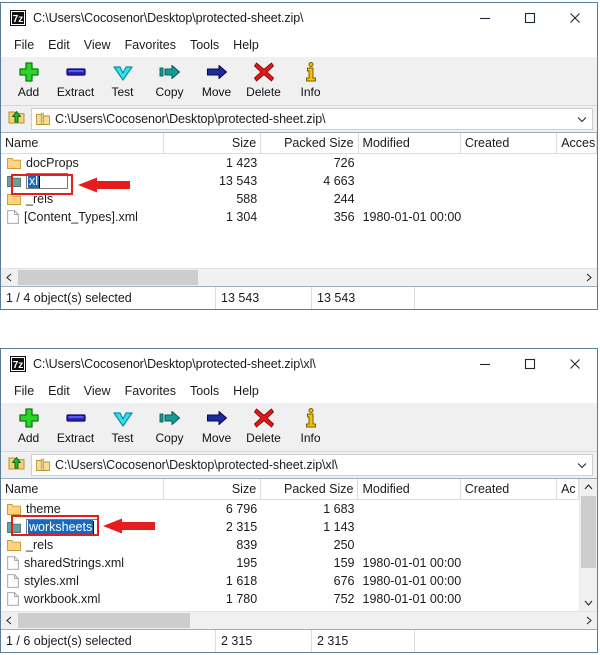 This screenshot has width=600, height=655. I want to click on vscroll-track, so click(588, 545).